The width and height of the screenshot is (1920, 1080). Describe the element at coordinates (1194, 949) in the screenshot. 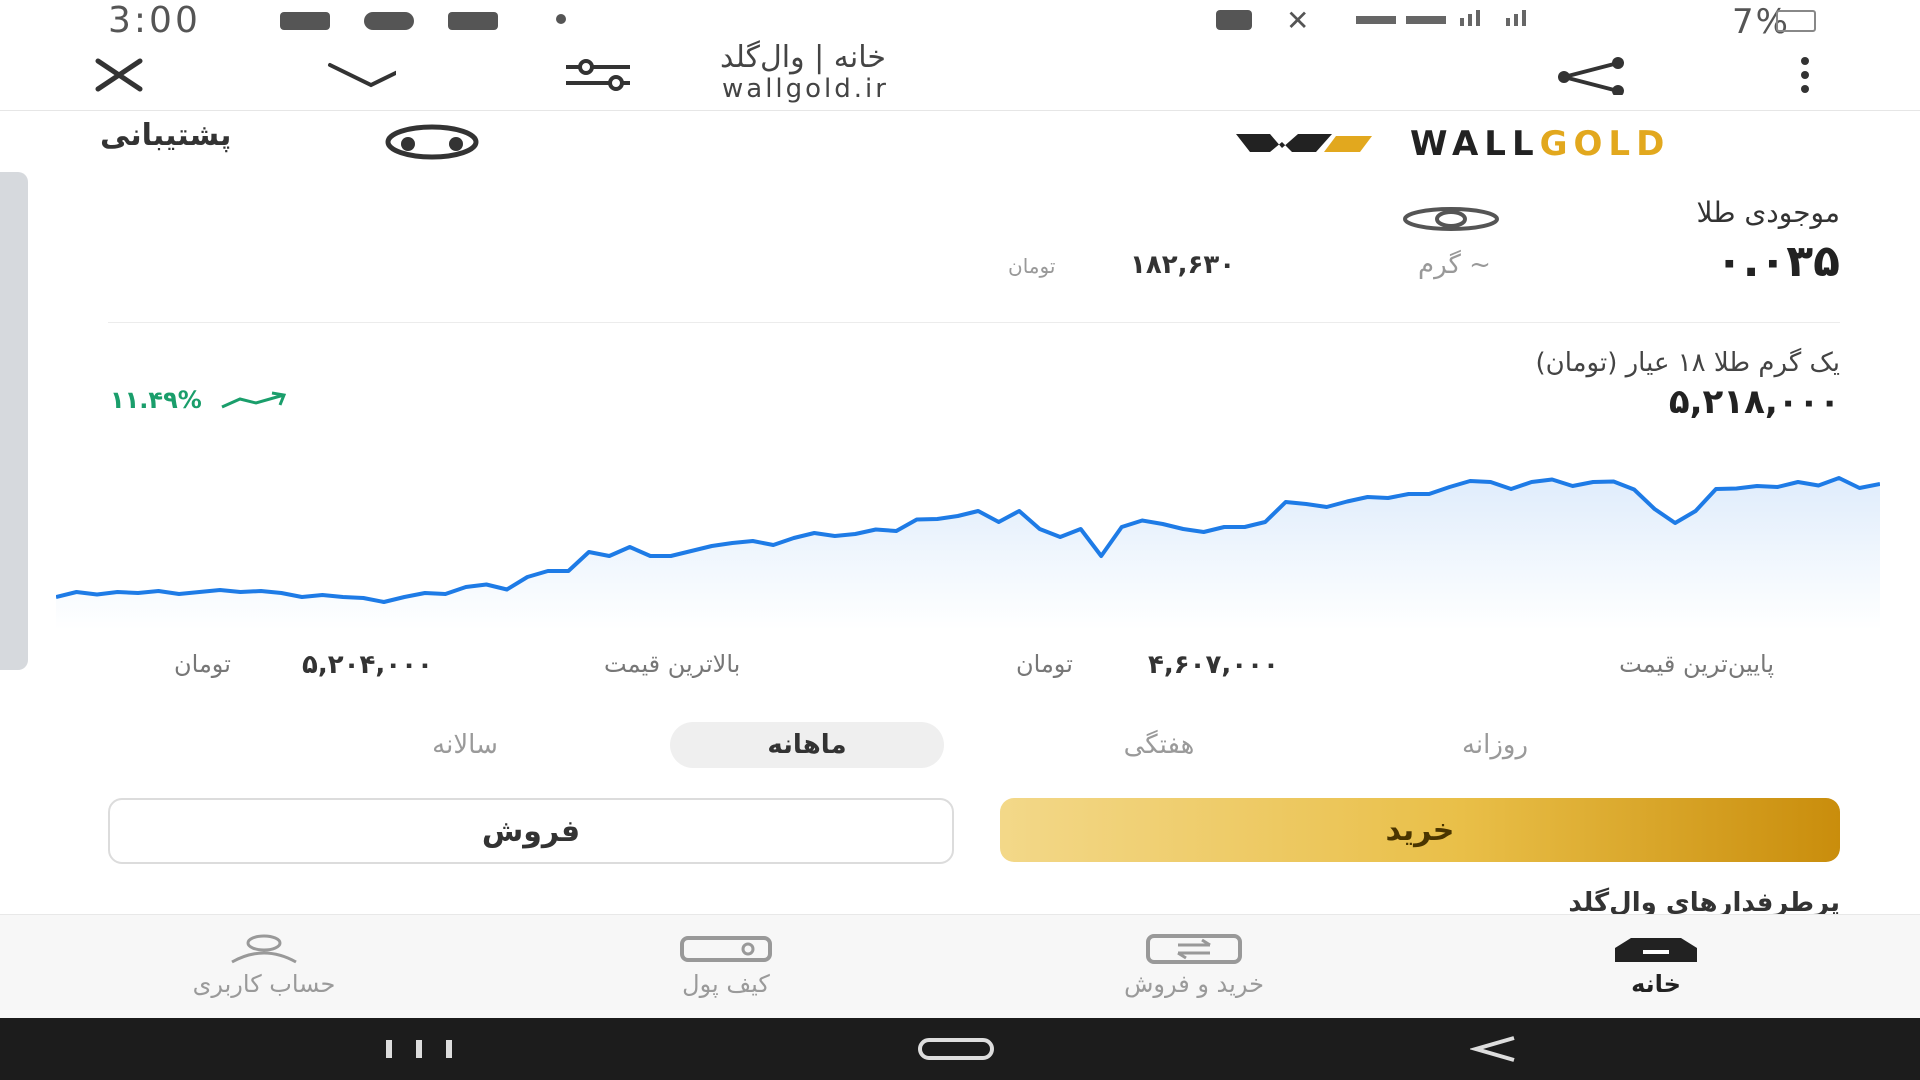

I see `exchange-icon` at that location.